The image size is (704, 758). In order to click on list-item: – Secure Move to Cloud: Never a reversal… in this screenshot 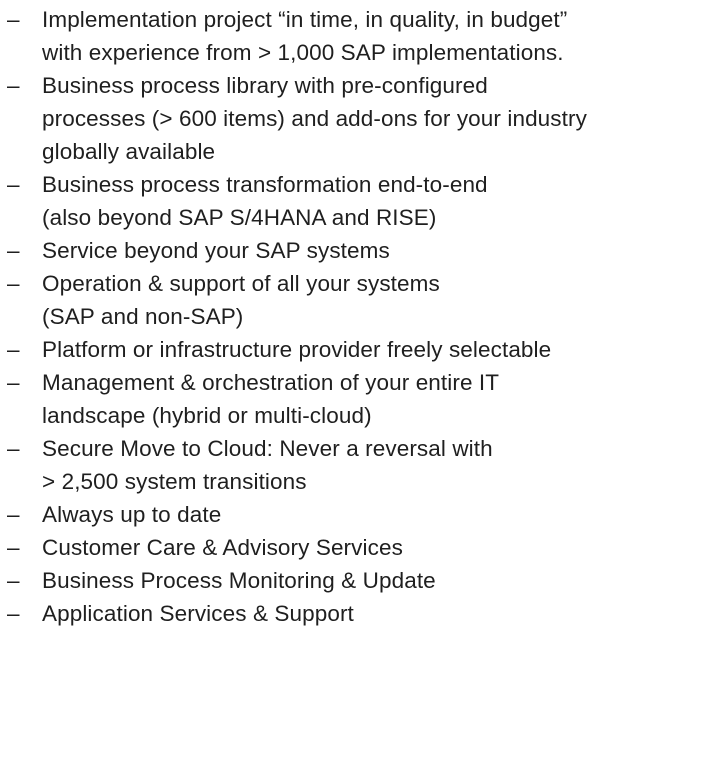, I will do `click(352, 465)`.